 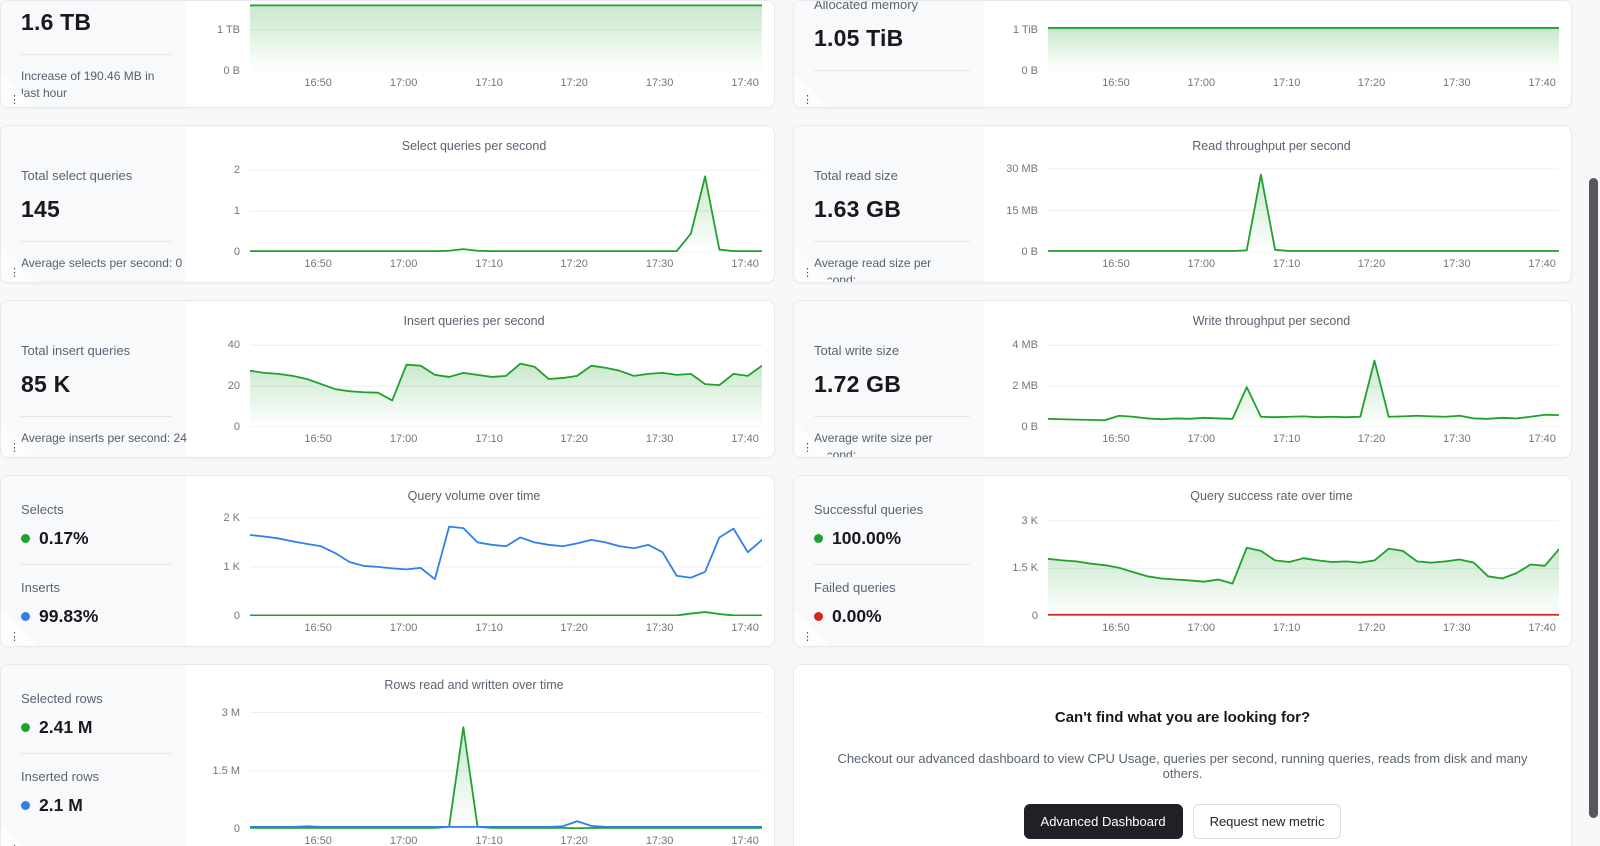 What do you see at coordinates (236, 211) in the screenshot?
I see `y-tick-label: 1` at bounding box center [236, 211].